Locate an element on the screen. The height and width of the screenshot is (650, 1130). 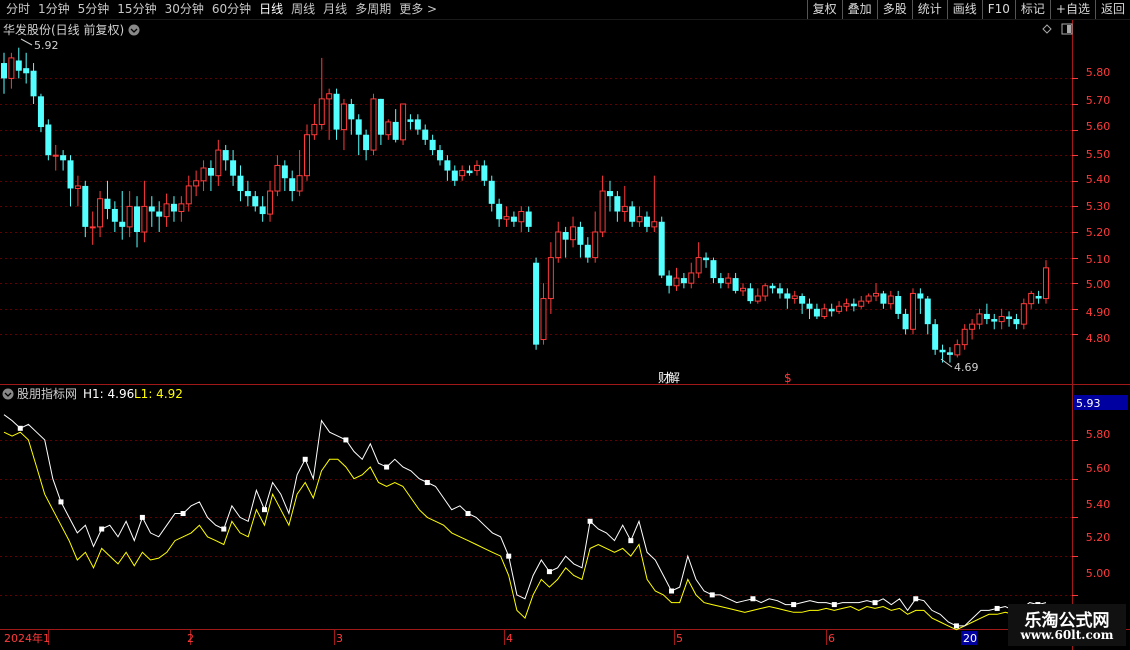
tab-4: 30分钟 is located at coordinates (184, 9).